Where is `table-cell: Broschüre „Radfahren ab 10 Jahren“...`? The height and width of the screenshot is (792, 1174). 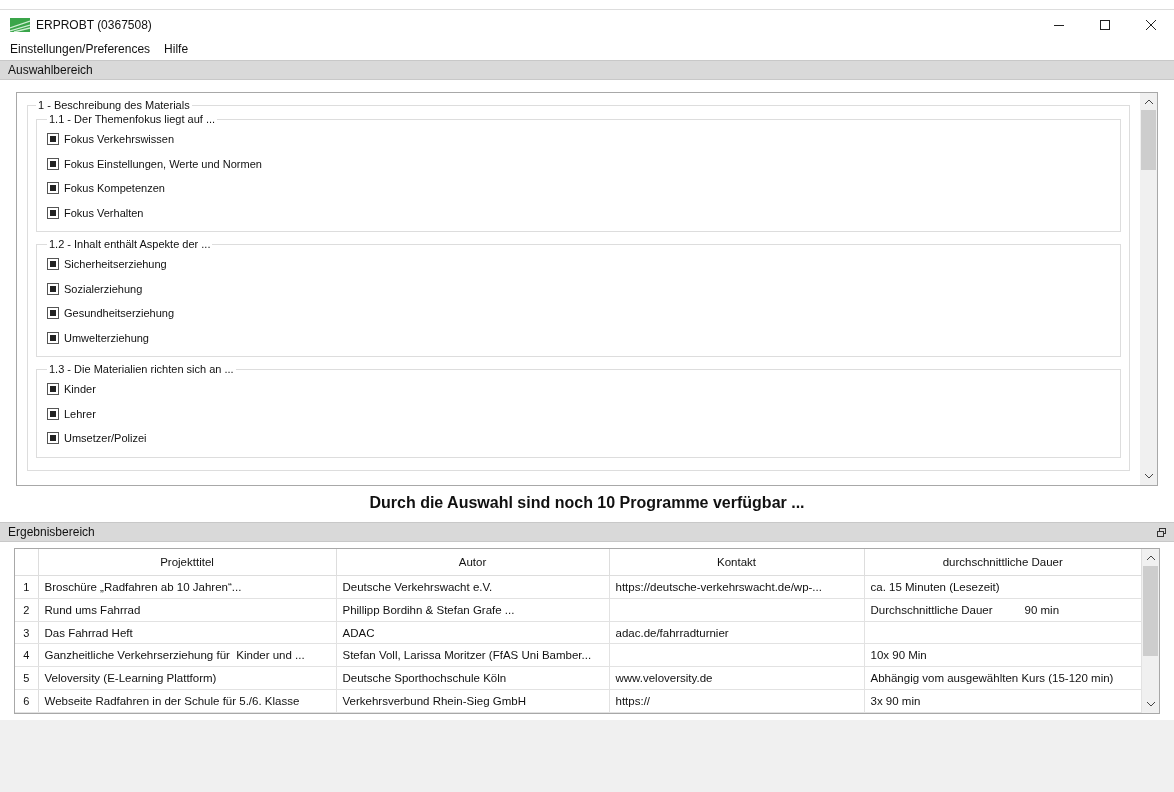 table-cell: Broschüre „Radfahren ab 10 Jahren“... is located at coordinates (187, 587).